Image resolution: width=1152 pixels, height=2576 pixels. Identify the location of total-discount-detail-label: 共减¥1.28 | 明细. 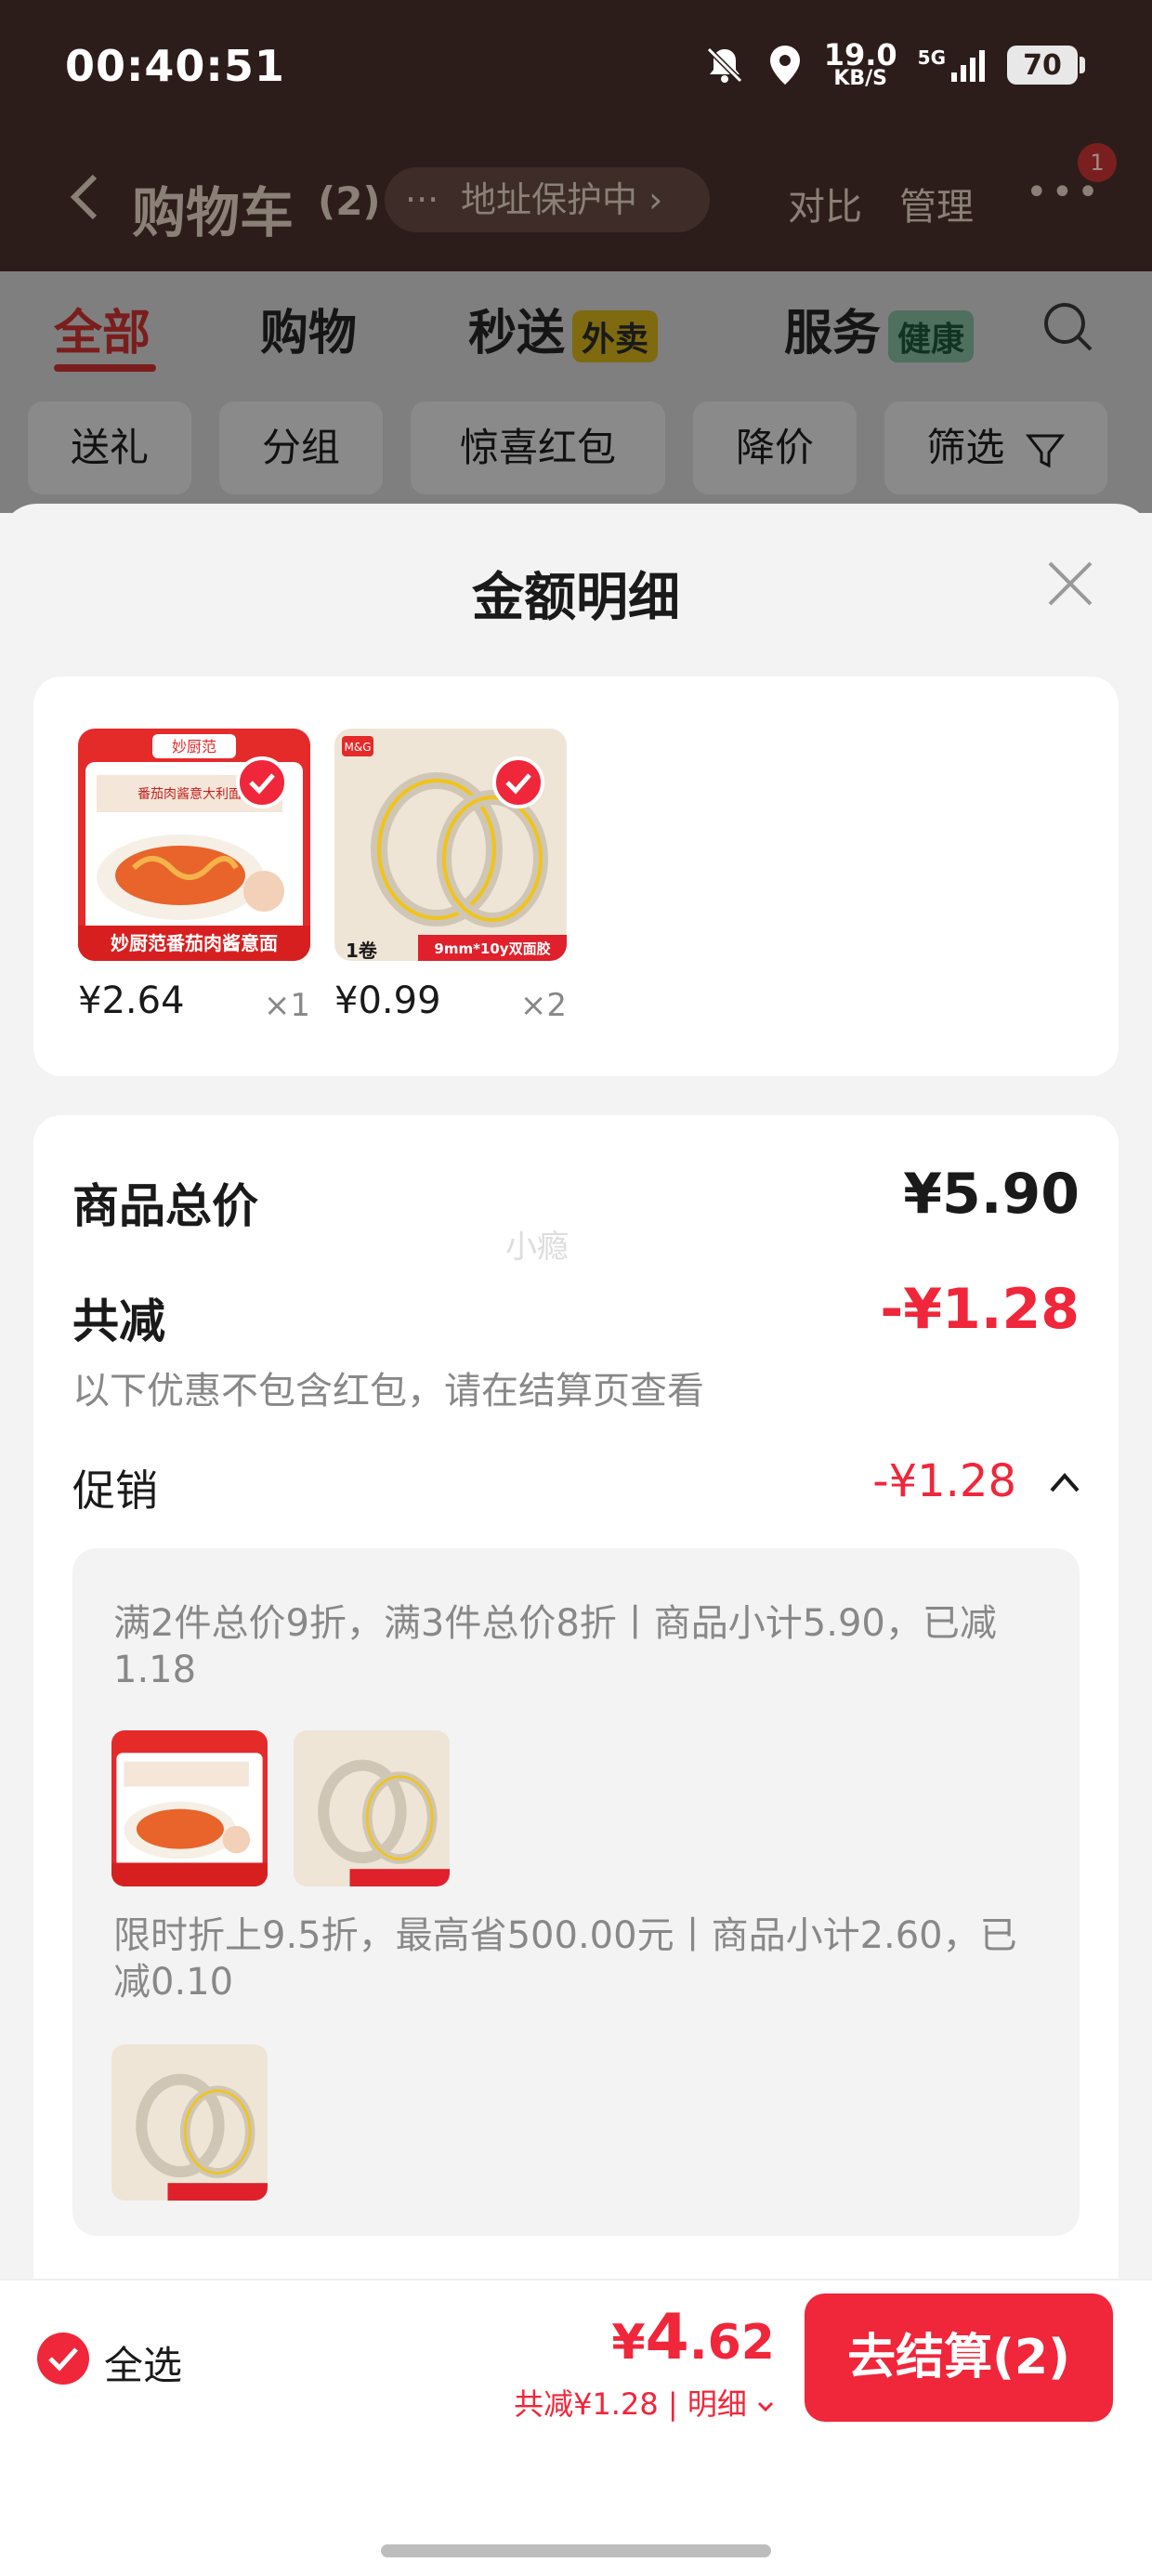
(630, 2404).